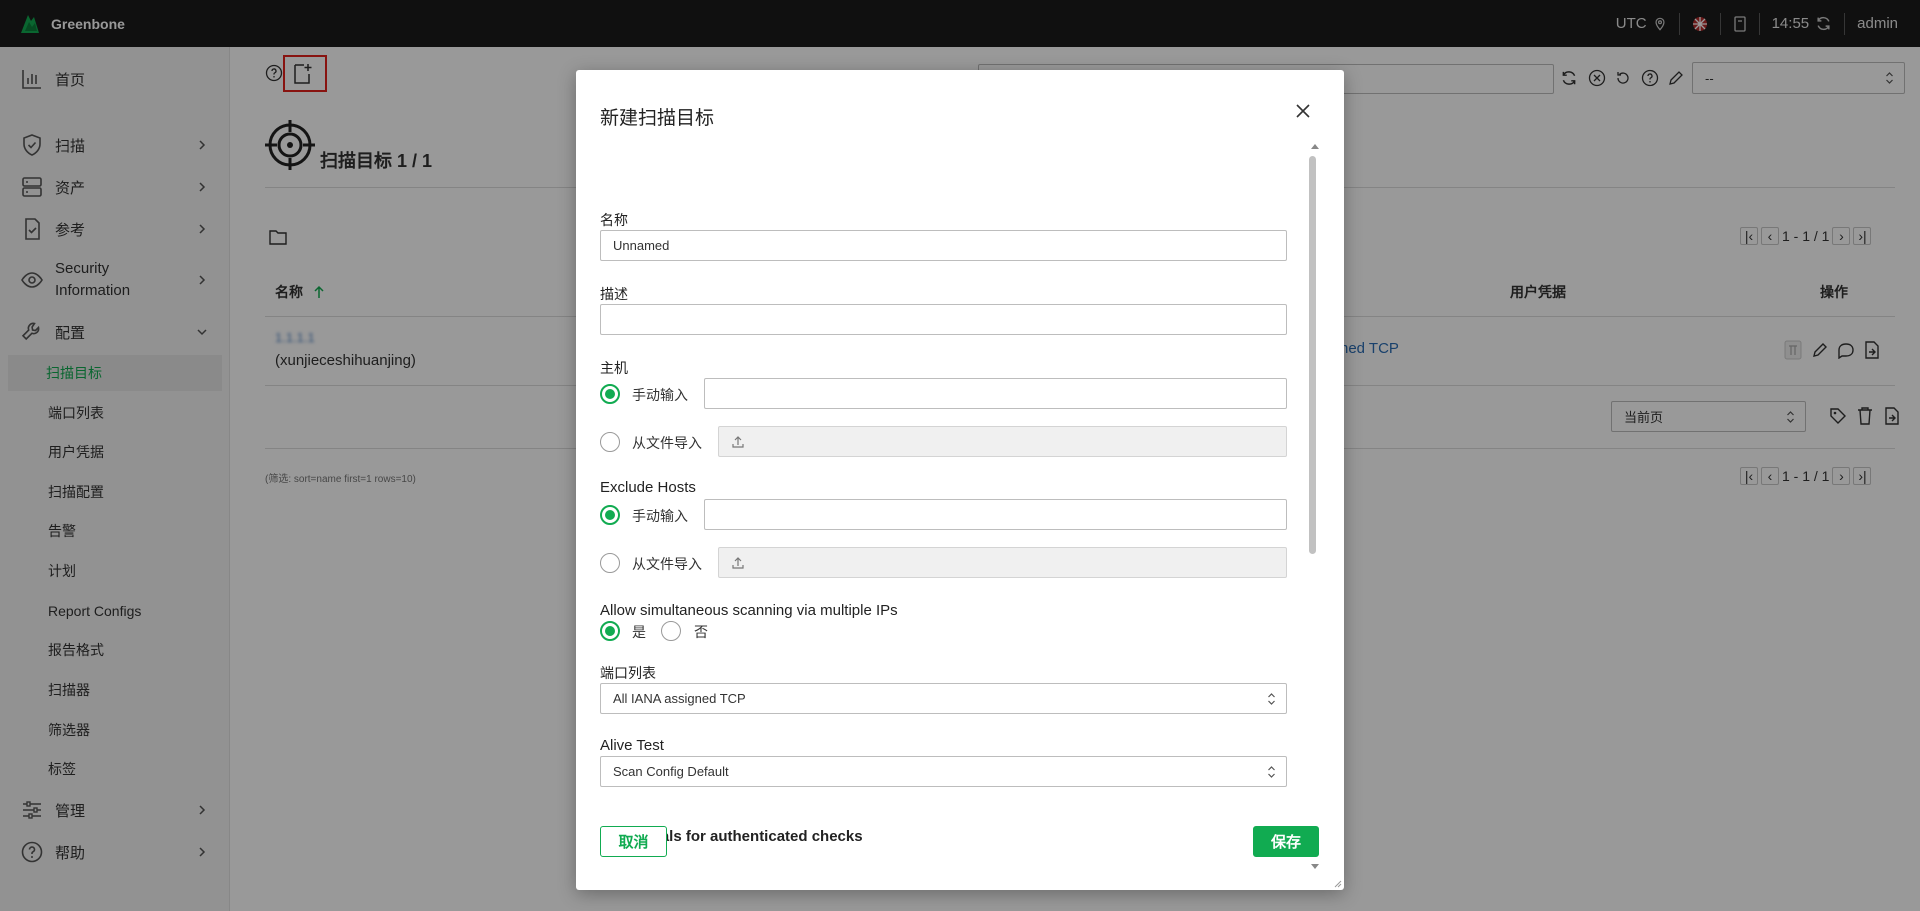 This screenshot has width=1920, height=911. What do you see at coordinates (943, 319) in the screenshot?
I see `description-field` at bounding box center [943, 319].